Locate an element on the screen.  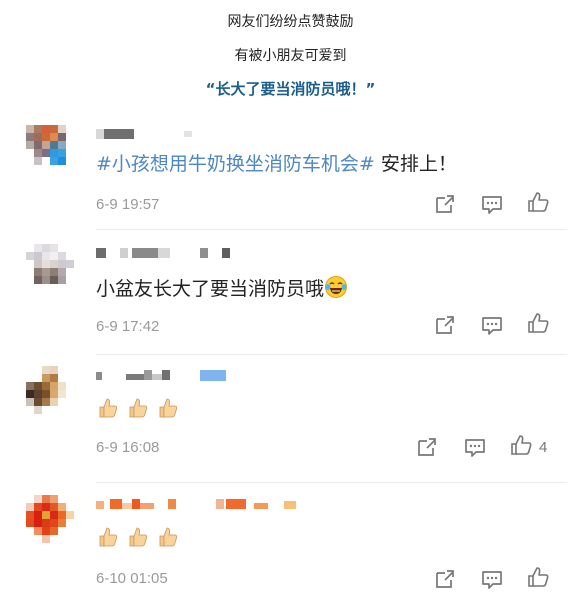
comment-text: #小孩想用牛奶换坐消防车机会# 安排上！ is located at coordinates (276, 162).